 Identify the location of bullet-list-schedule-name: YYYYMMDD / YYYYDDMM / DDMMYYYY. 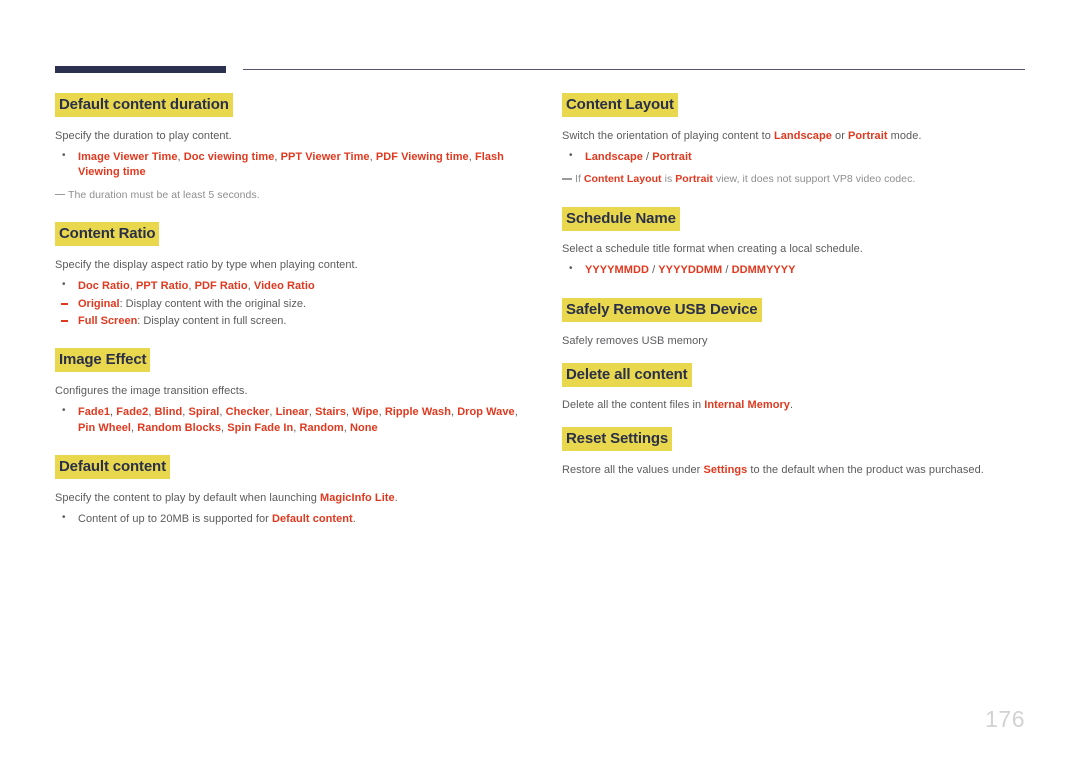
(797, 270).